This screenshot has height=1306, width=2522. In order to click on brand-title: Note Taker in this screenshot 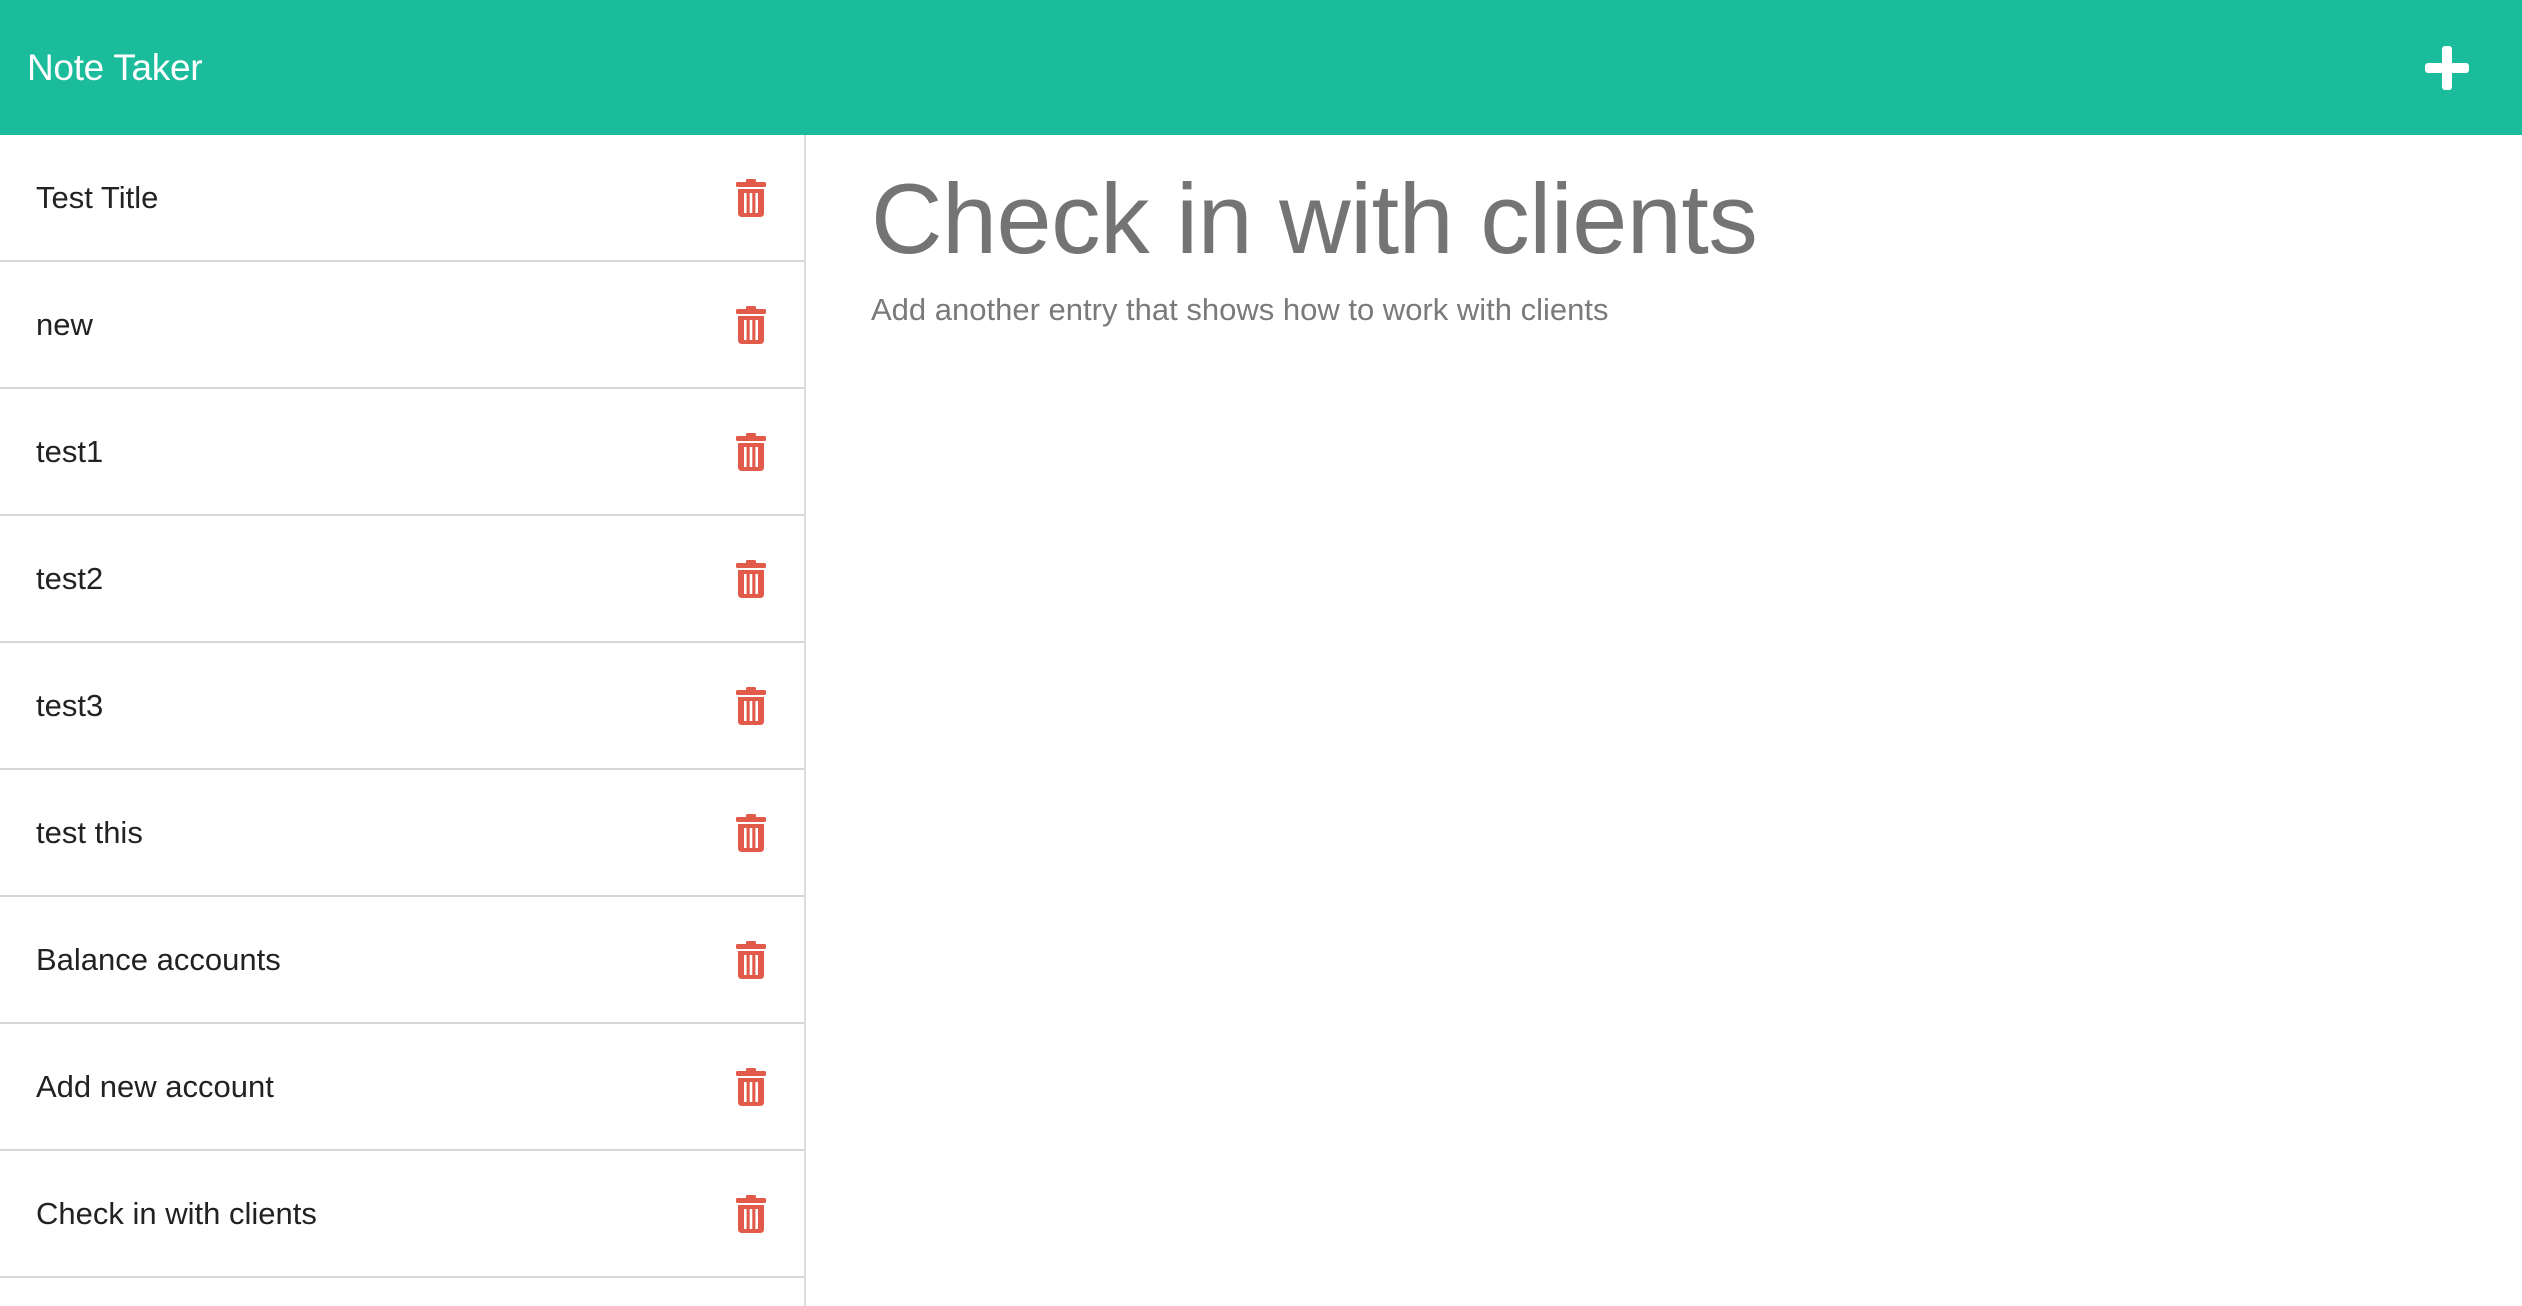, I will do `click(115, 68)`.